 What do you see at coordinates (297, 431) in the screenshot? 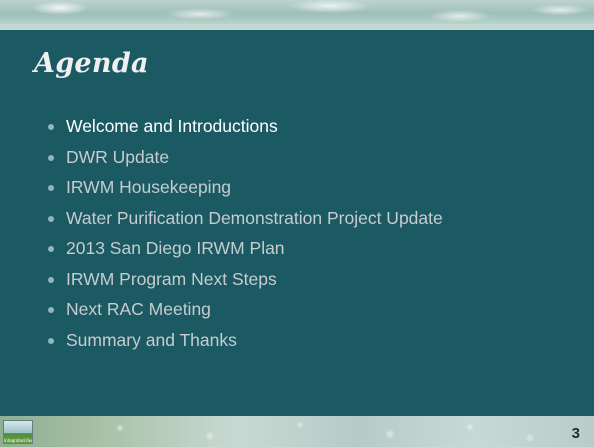
I see `bottom-water-banner` at bounding box center [297, 431].